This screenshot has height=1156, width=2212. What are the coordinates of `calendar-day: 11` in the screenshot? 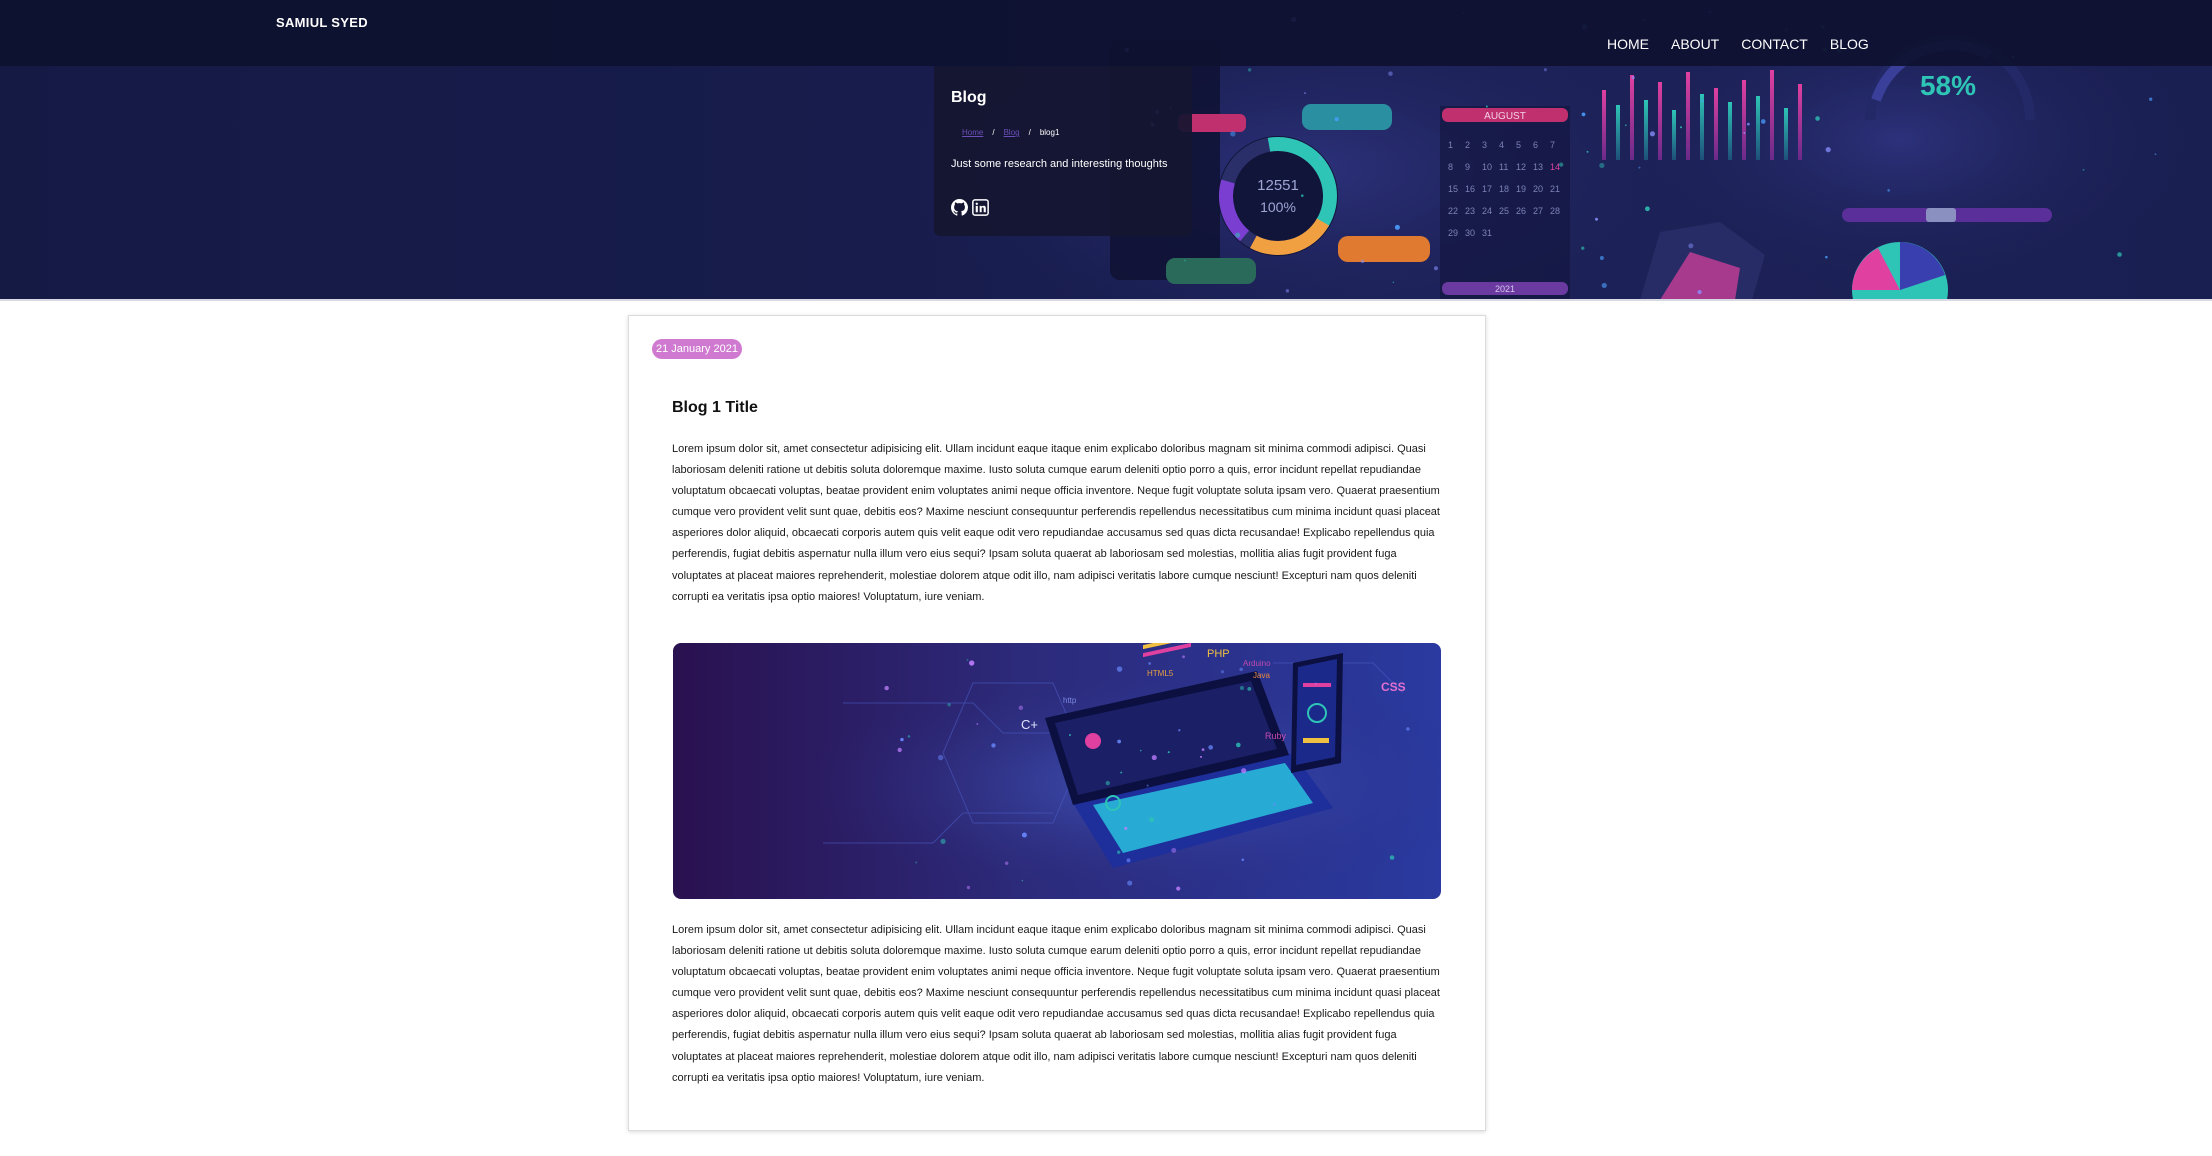 It's located at (1503, 167).